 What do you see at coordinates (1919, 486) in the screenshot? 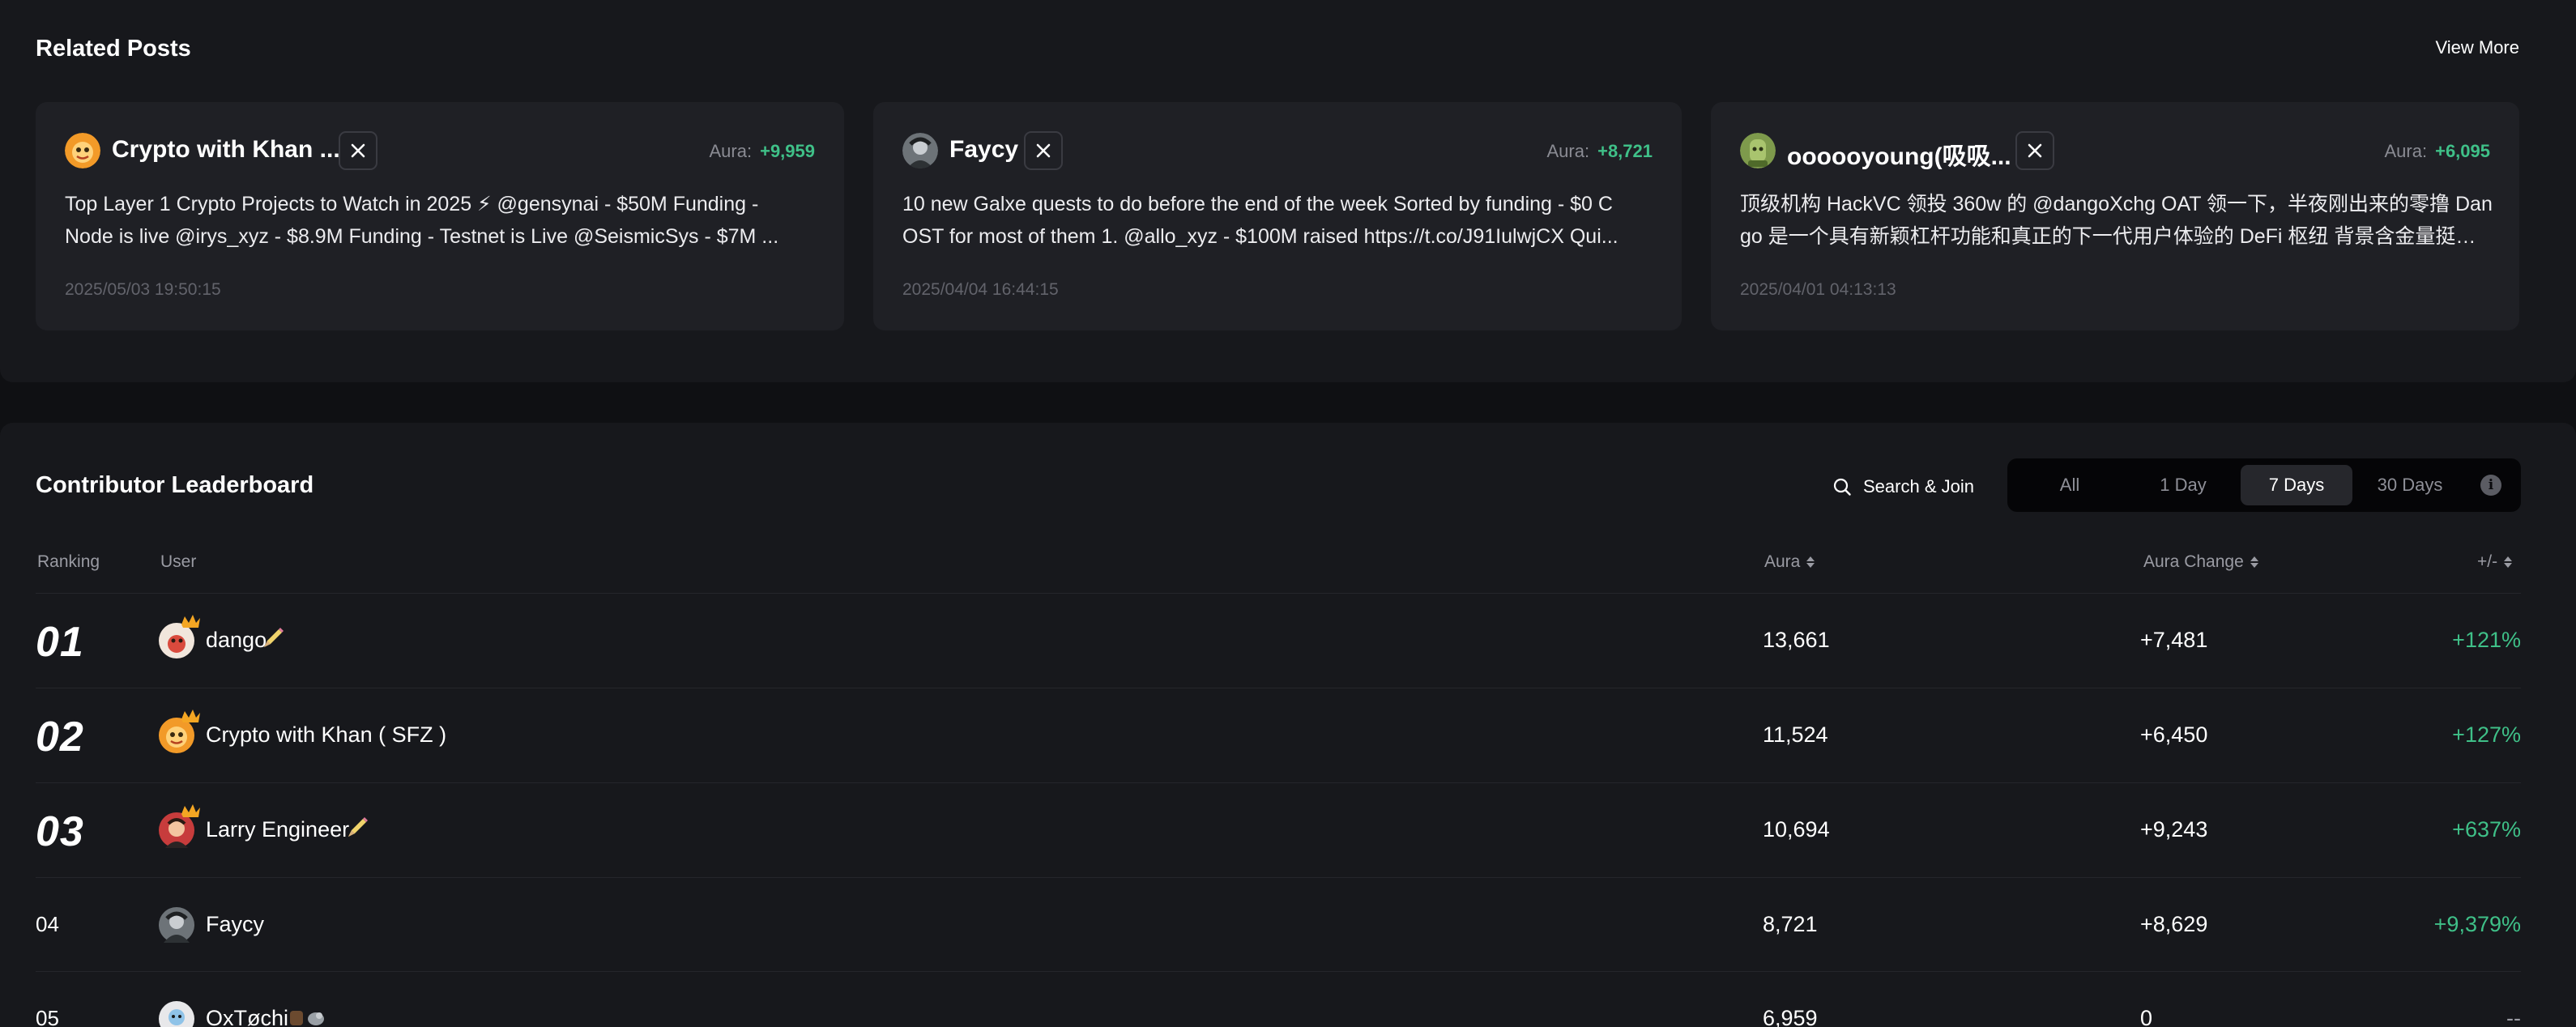
I see `search-join-label: Search & Join` at bounding box center [1919, 486].